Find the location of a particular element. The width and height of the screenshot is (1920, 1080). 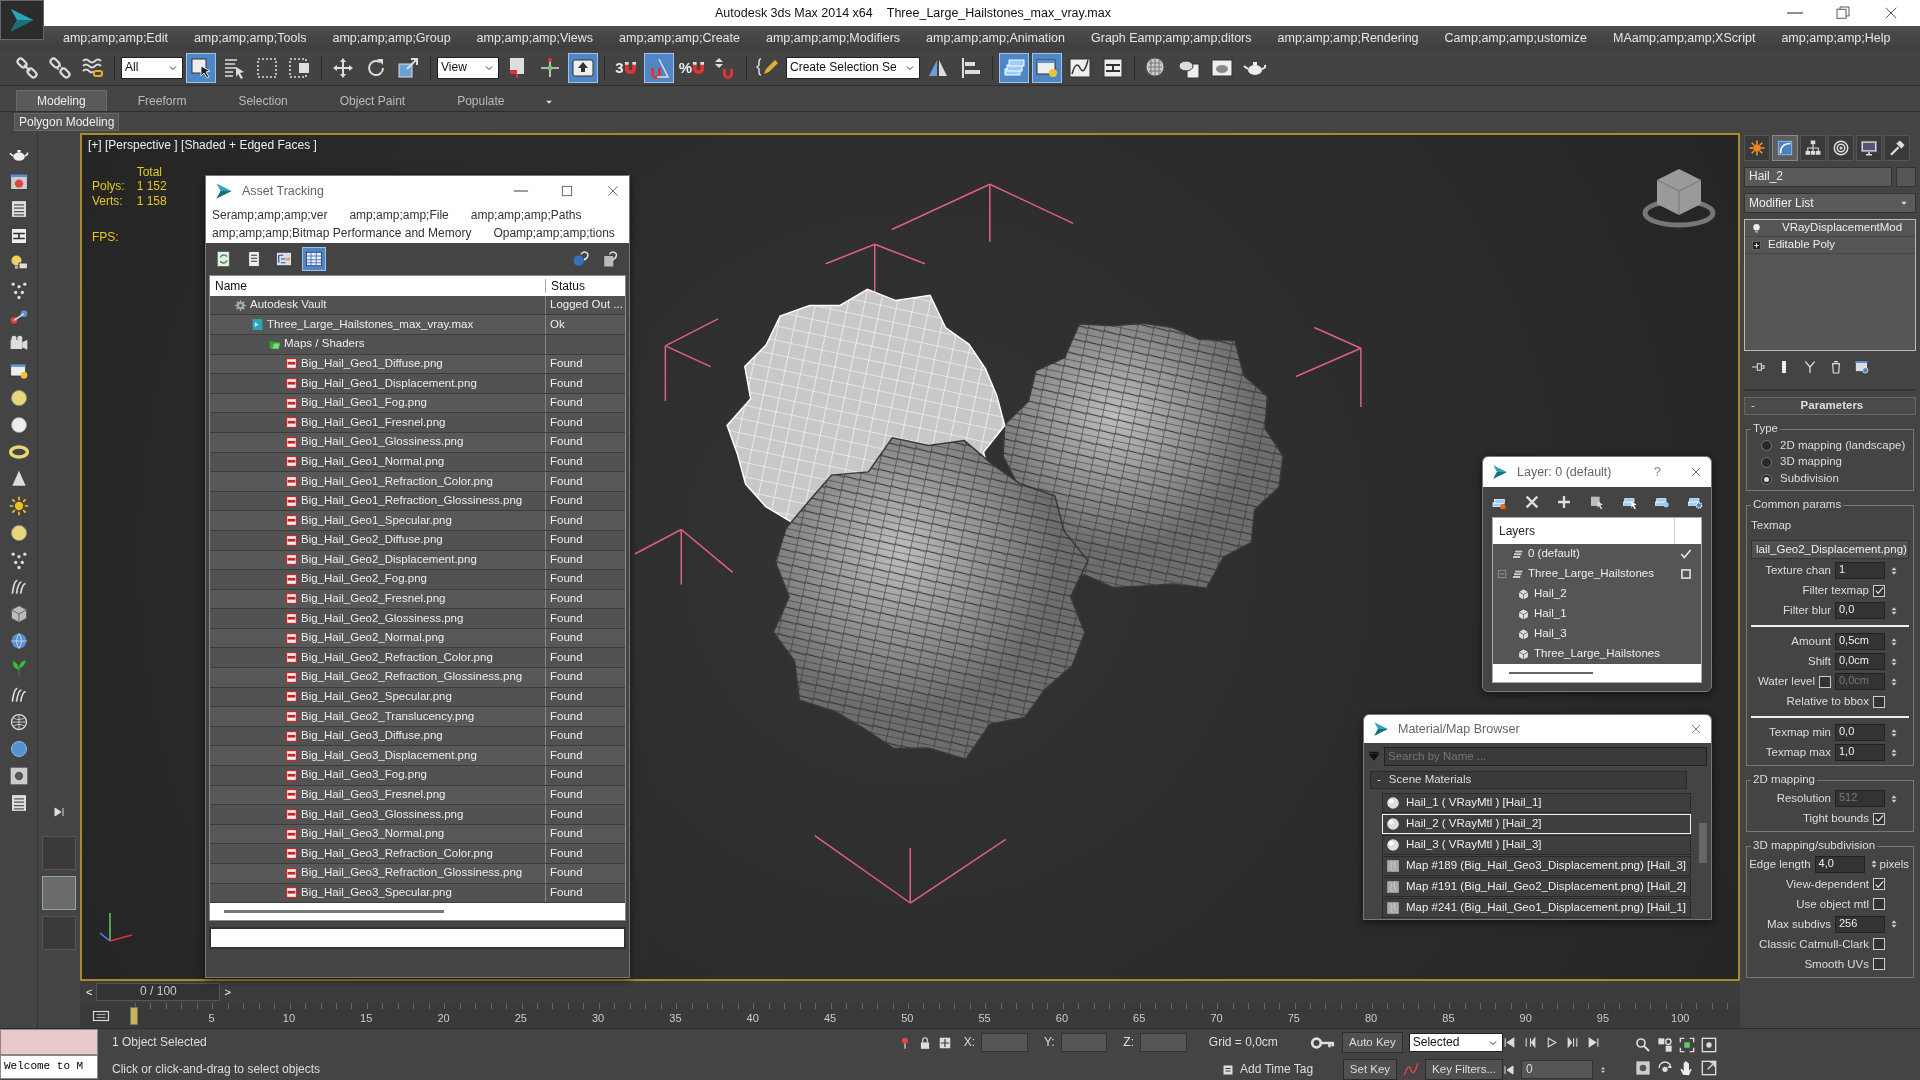

ribbon-tab: Populate is located at coordinates (481, 100).